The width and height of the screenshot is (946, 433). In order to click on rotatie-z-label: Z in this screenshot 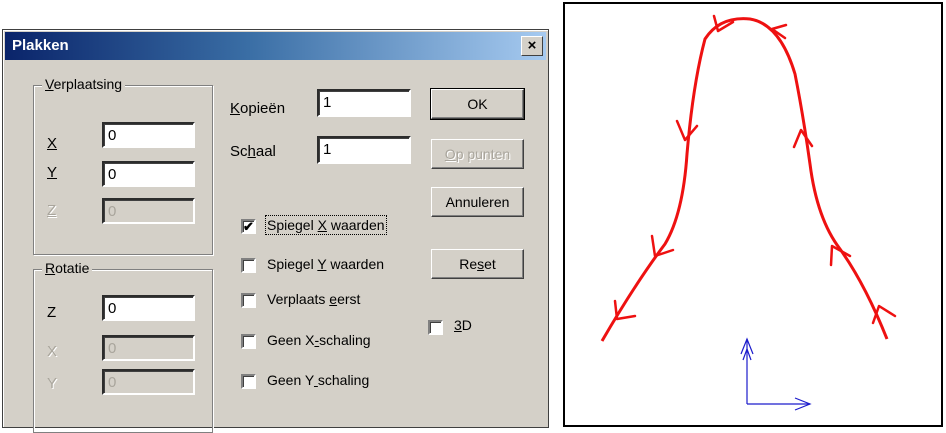, I will do `click(52, 312)`.